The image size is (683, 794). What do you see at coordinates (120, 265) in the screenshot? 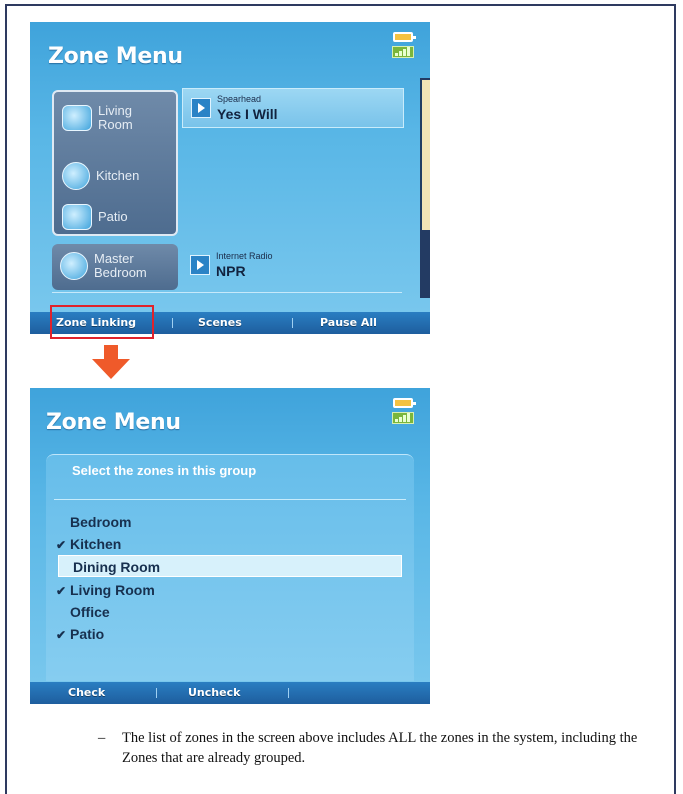
I see `zone-label: Master Bedroom` at bounding box center [120, 265].